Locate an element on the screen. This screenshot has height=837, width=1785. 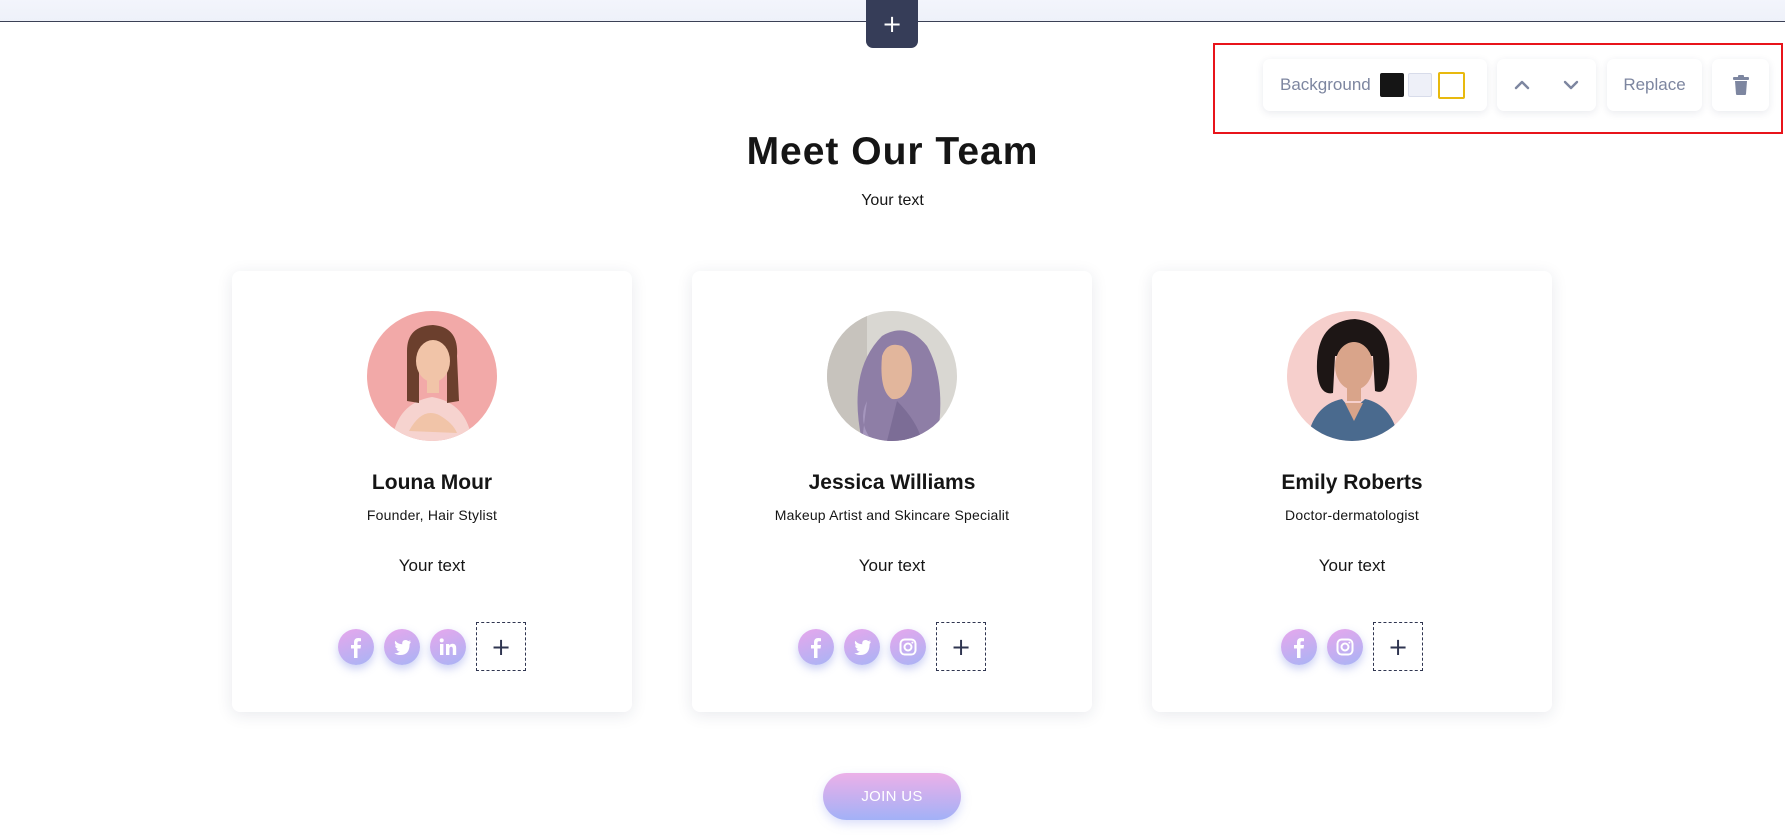
section-title: Meet Our Team is located at coordinates (892, 152).